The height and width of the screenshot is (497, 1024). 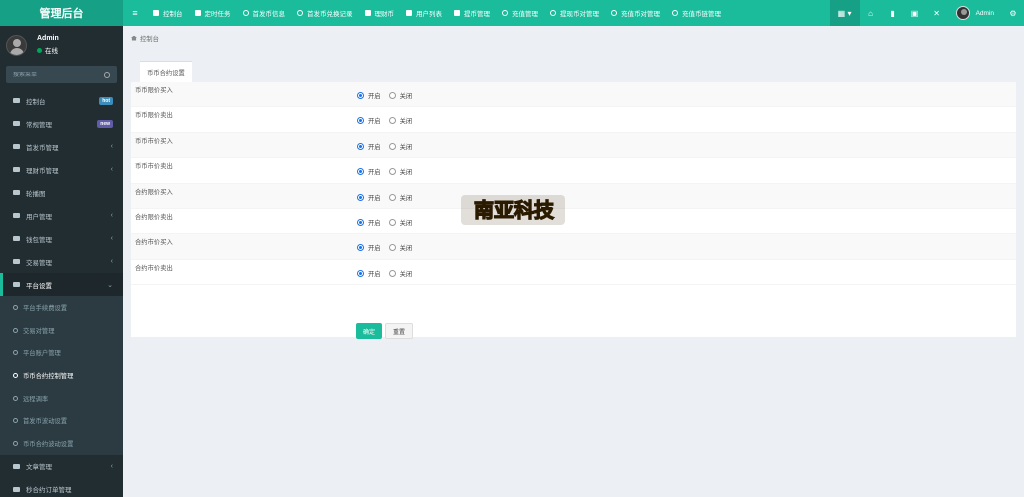 I want to click on reset-button: 重置, so click(x=399, y=331).